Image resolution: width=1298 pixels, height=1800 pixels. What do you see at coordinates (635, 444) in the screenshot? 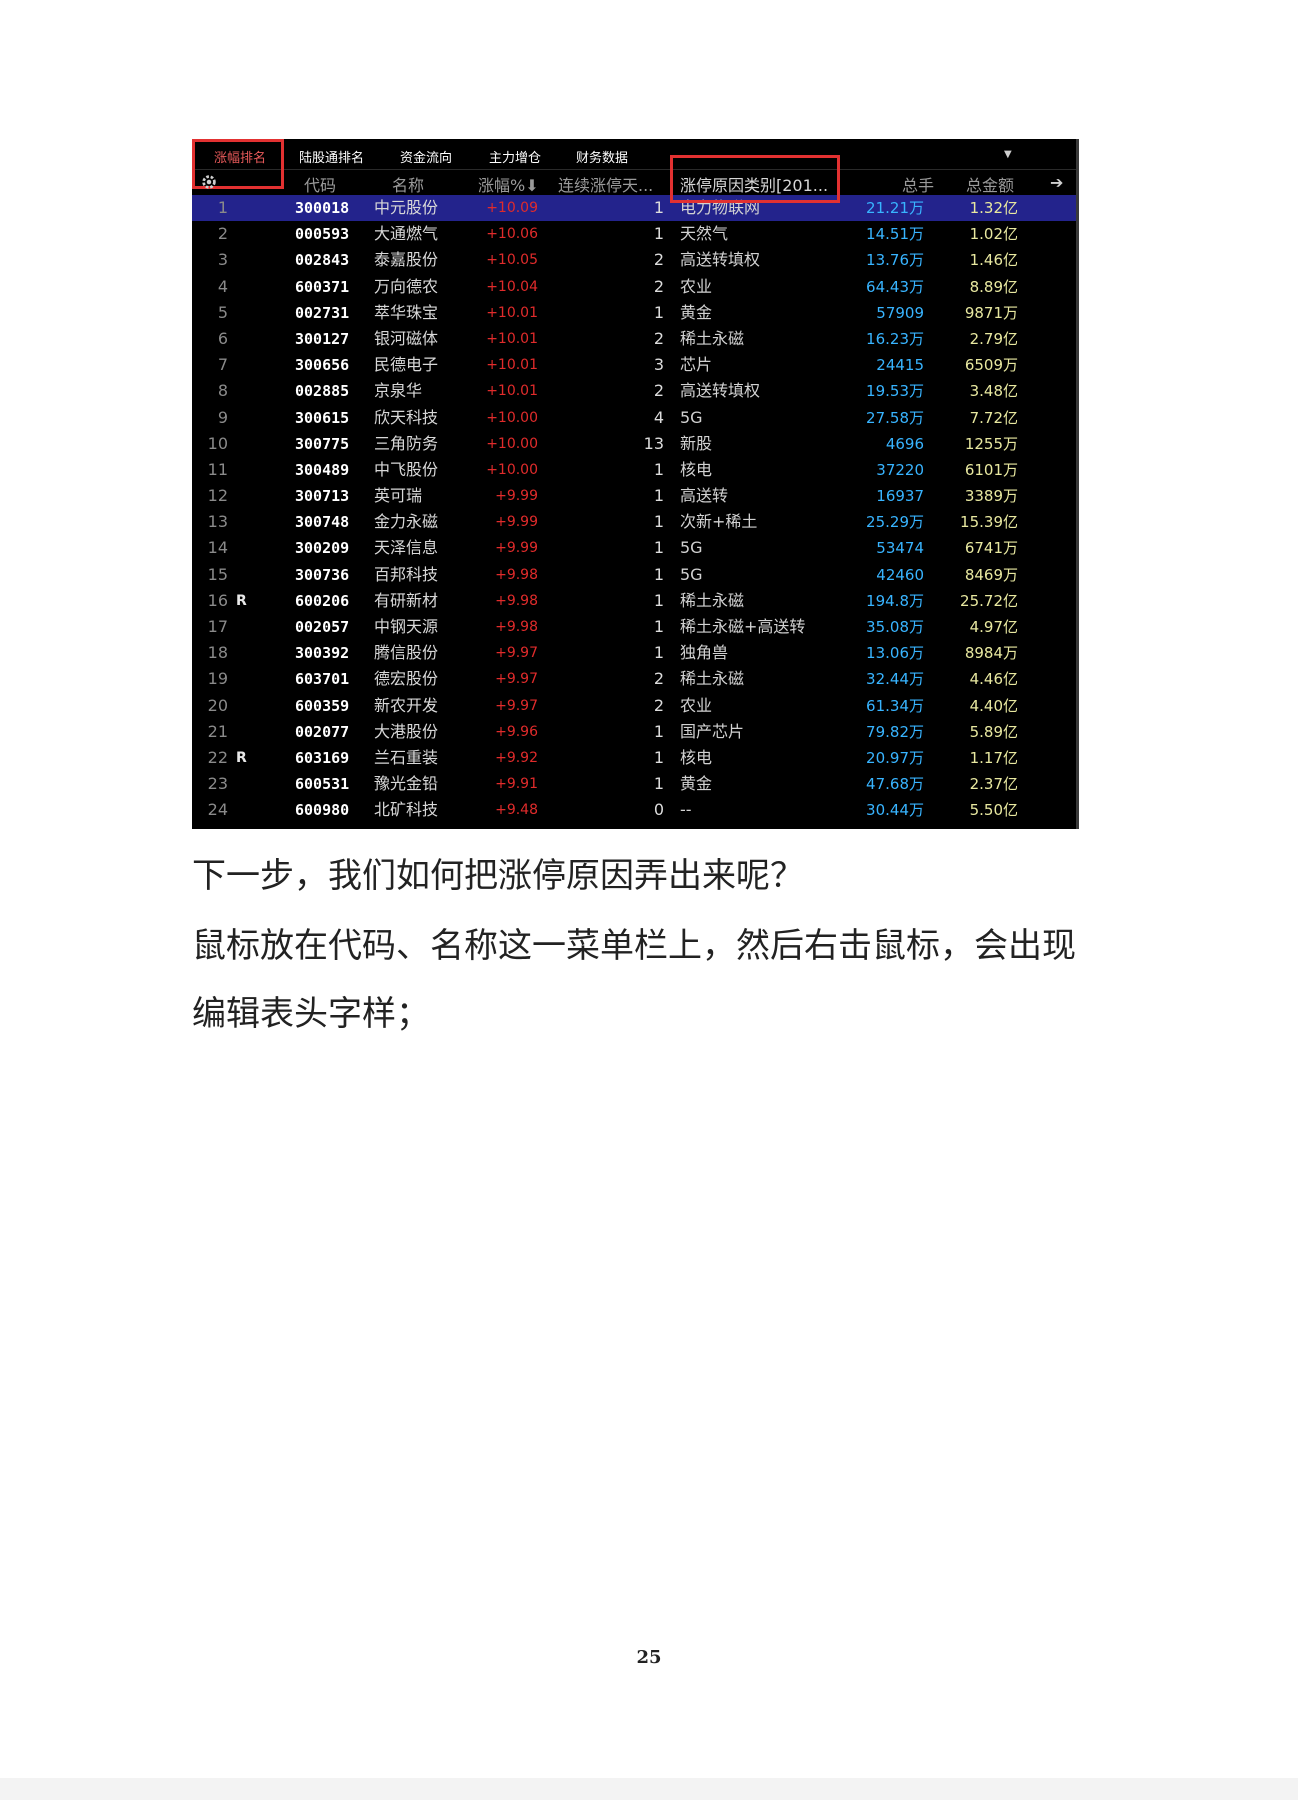
I see `table-row: 10 300775 三角防务 +10.00 13 新股 4696 1255万` at bounding box center [635, 444].